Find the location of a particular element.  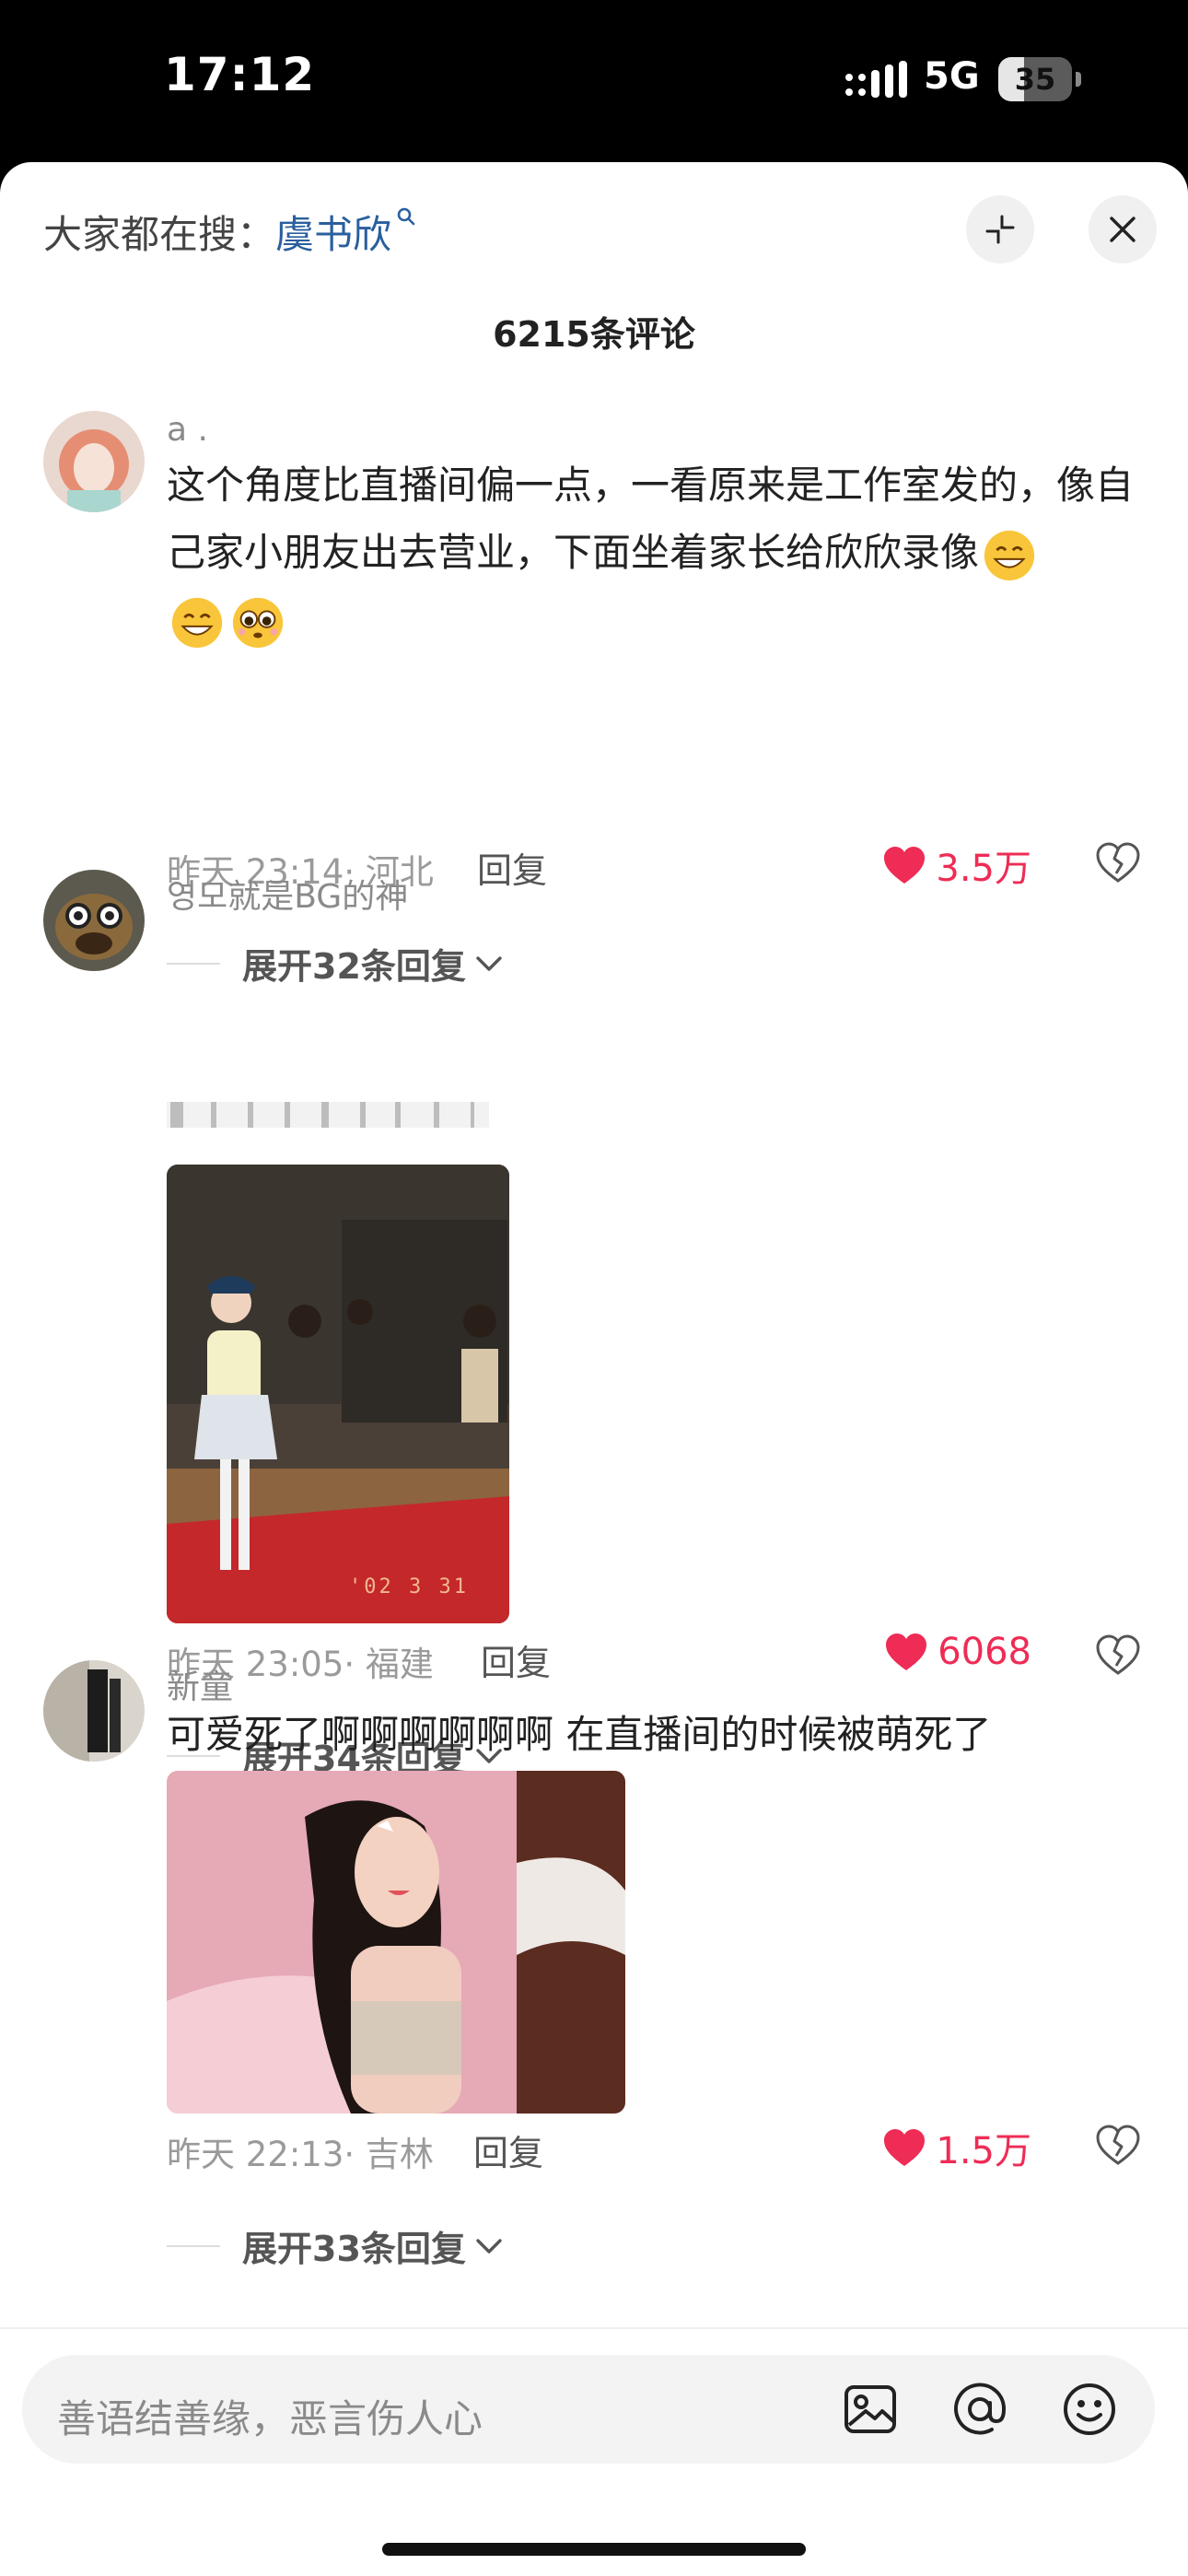

collapse-button is located at coordinates (1000, 229).